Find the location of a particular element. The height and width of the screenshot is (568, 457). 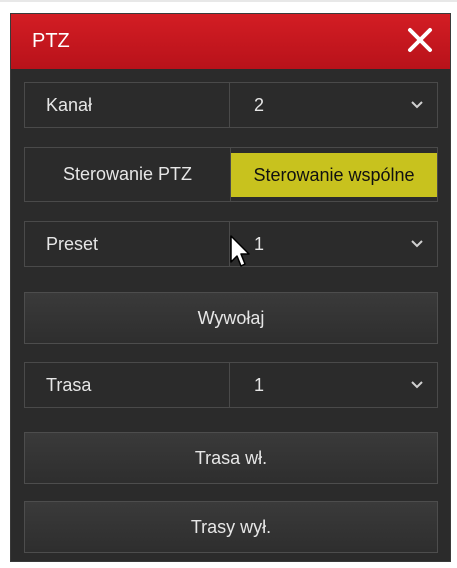

channel-row: Kanał 2 is located at coordinates (231, 105).